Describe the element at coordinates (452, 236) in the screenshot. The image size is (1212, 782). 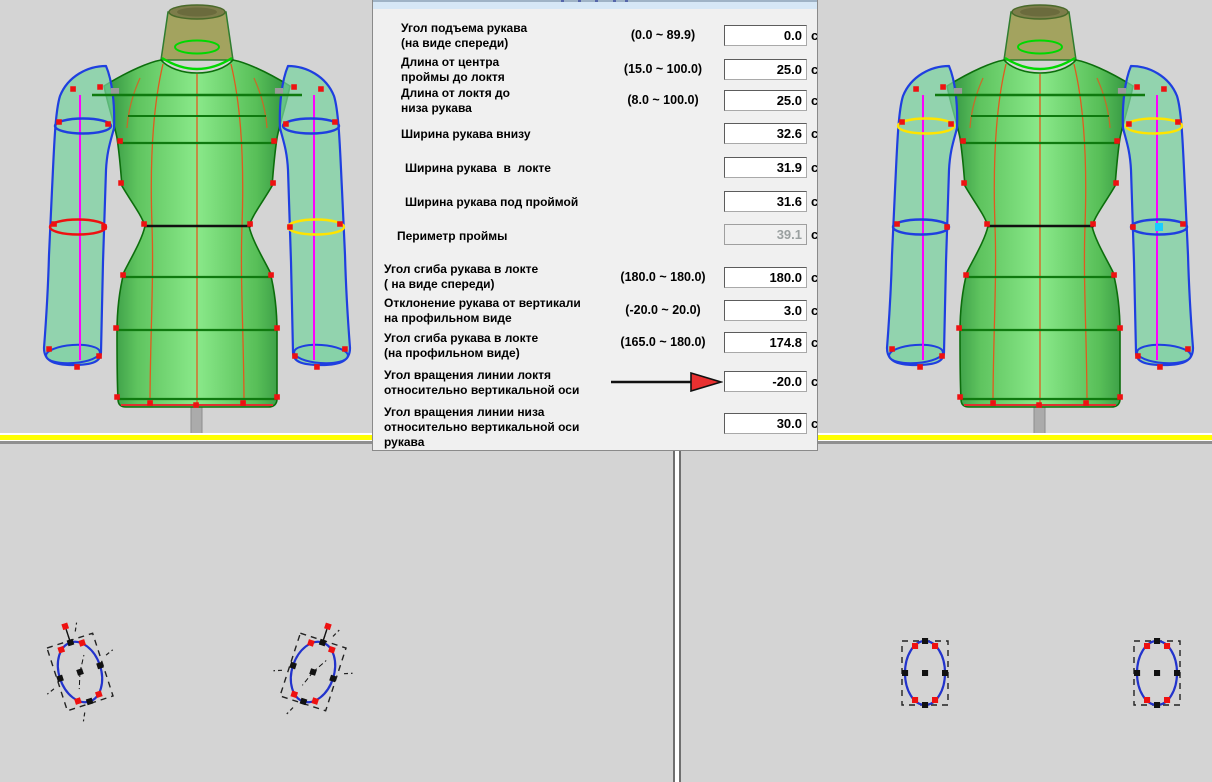
I see `param-label: Периметр проймы` at that location.